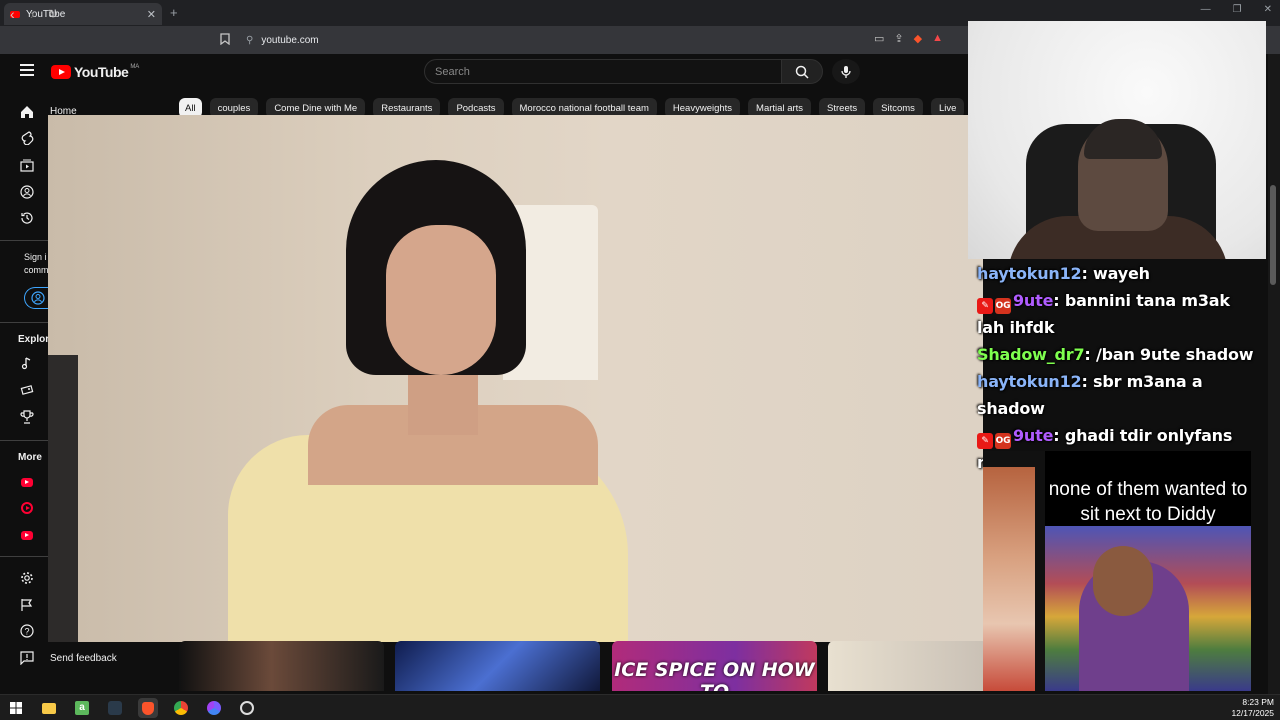 The width and height of the screenshot is (1280, 720). I want to click on url-text: youtube.com, so click(290, 40).